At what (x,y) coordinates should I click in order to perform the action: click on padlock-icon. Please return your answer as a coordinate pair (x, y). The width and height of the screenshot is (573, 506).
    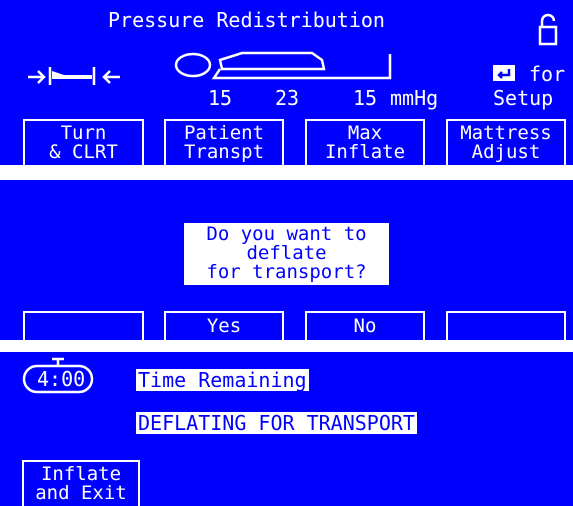
    Looking at the image, I should click on (548, 29).